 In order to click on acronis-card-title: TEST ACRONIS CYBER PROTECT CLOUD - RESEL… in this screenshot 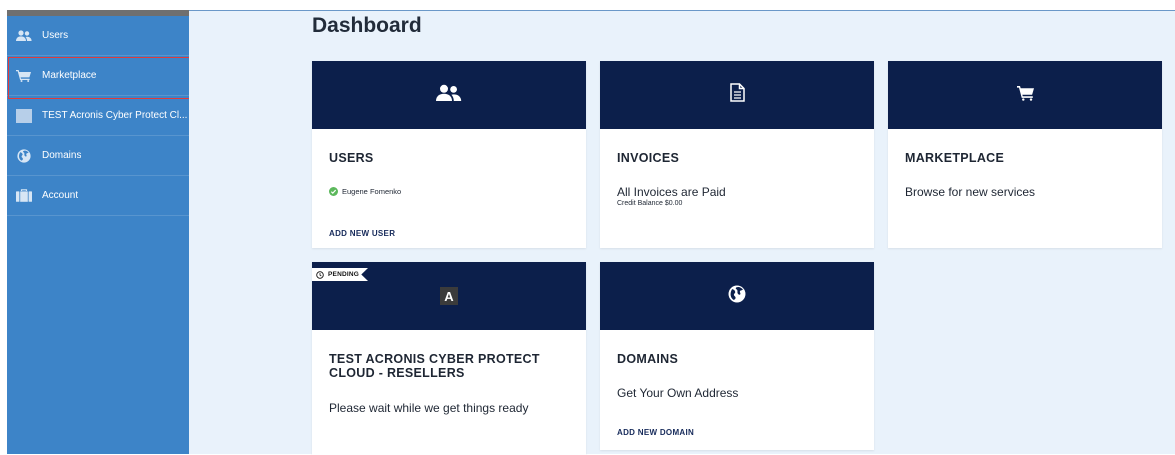, I will do `click(434, 366)`.